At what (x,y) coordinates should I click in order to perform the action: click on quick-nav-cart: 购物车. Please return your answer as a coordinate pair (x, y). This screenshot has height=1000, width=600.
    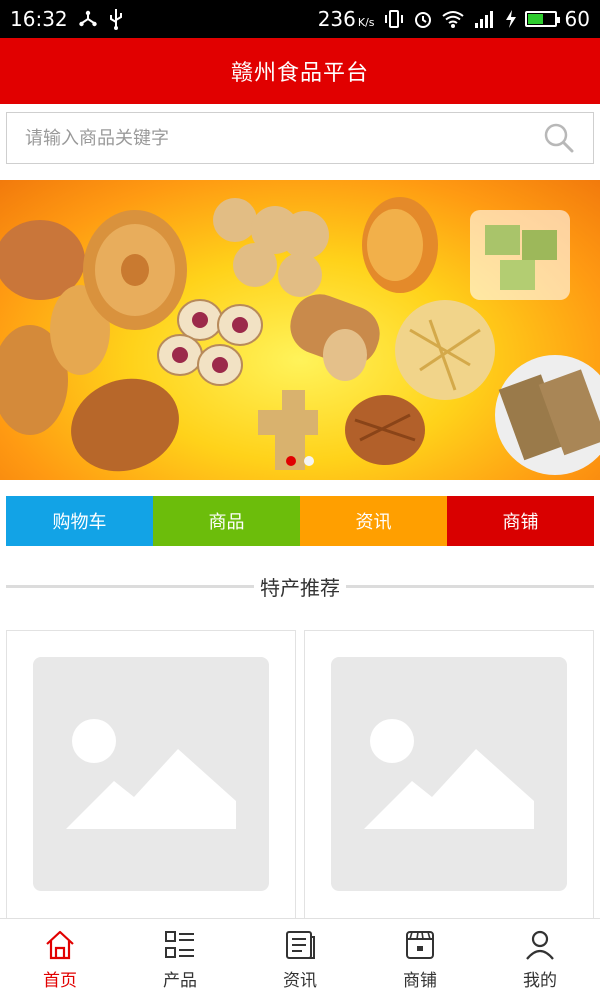
    Looking at the image, I should click on (79, 521).